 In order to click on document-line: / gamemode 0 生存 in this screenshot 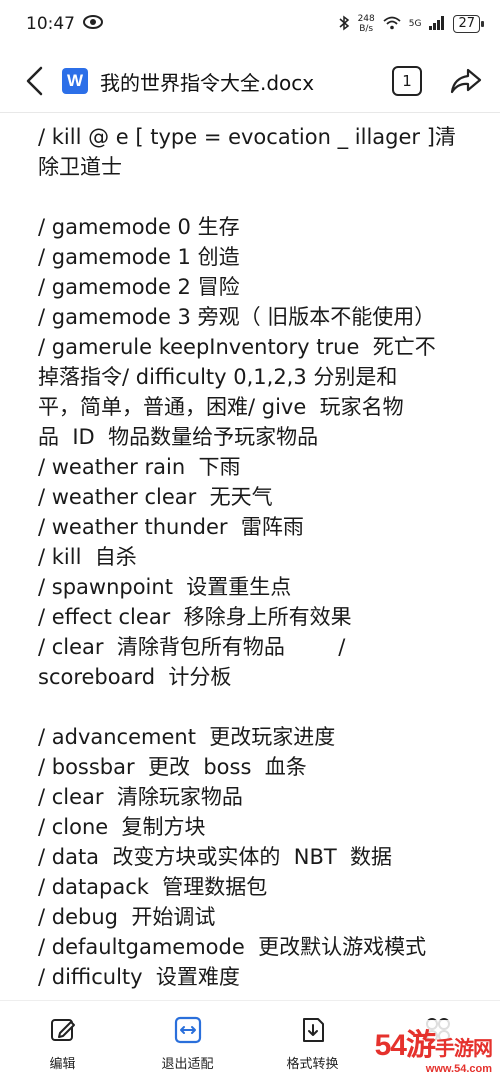, I will do `click(139, 227)`.